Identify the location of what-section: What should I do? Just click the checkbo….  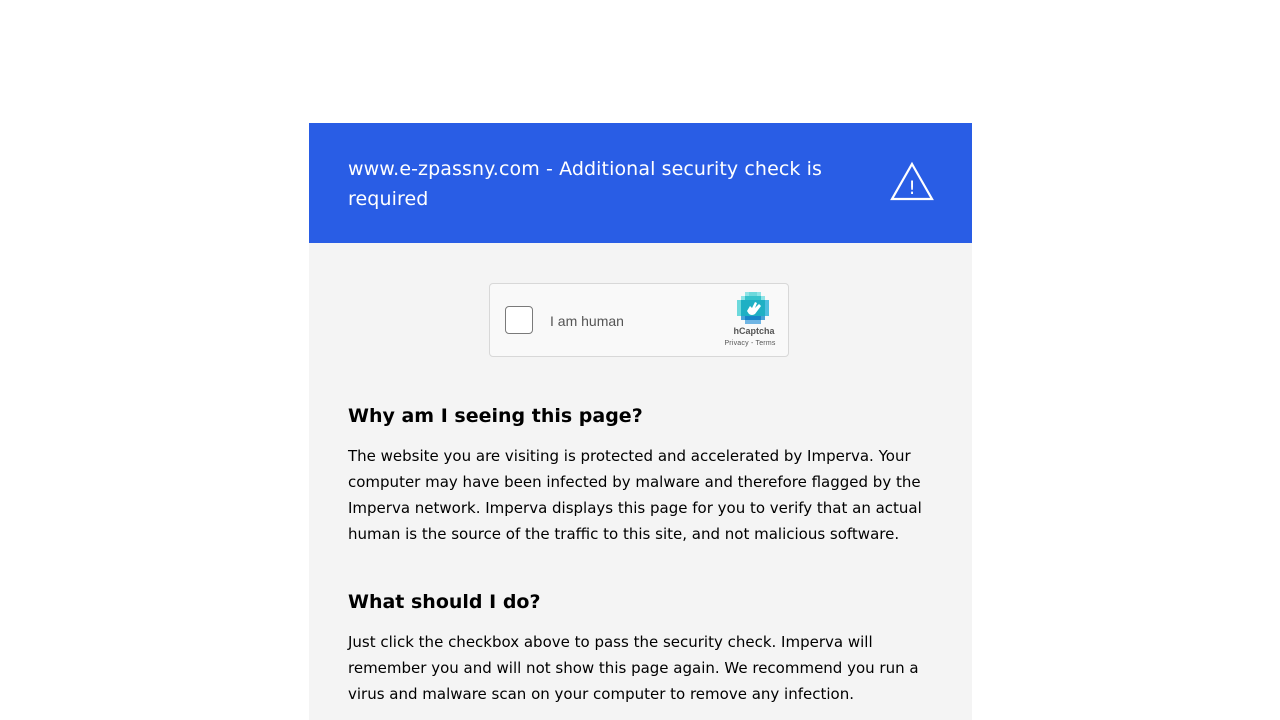
(638, 648).